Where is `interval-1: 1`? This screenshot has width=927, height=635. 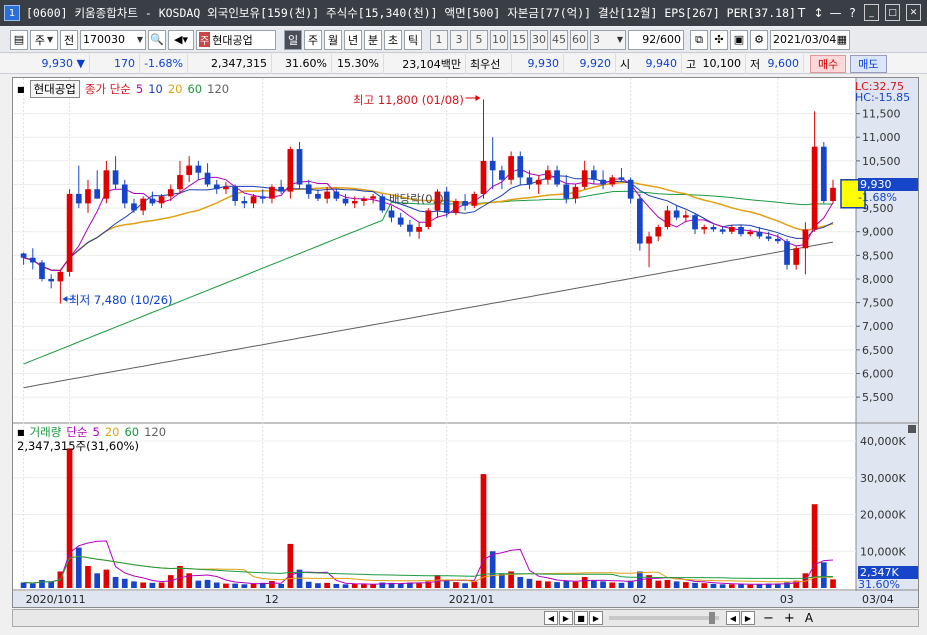
interval-1: 1 is located at coordinates (439, 39).